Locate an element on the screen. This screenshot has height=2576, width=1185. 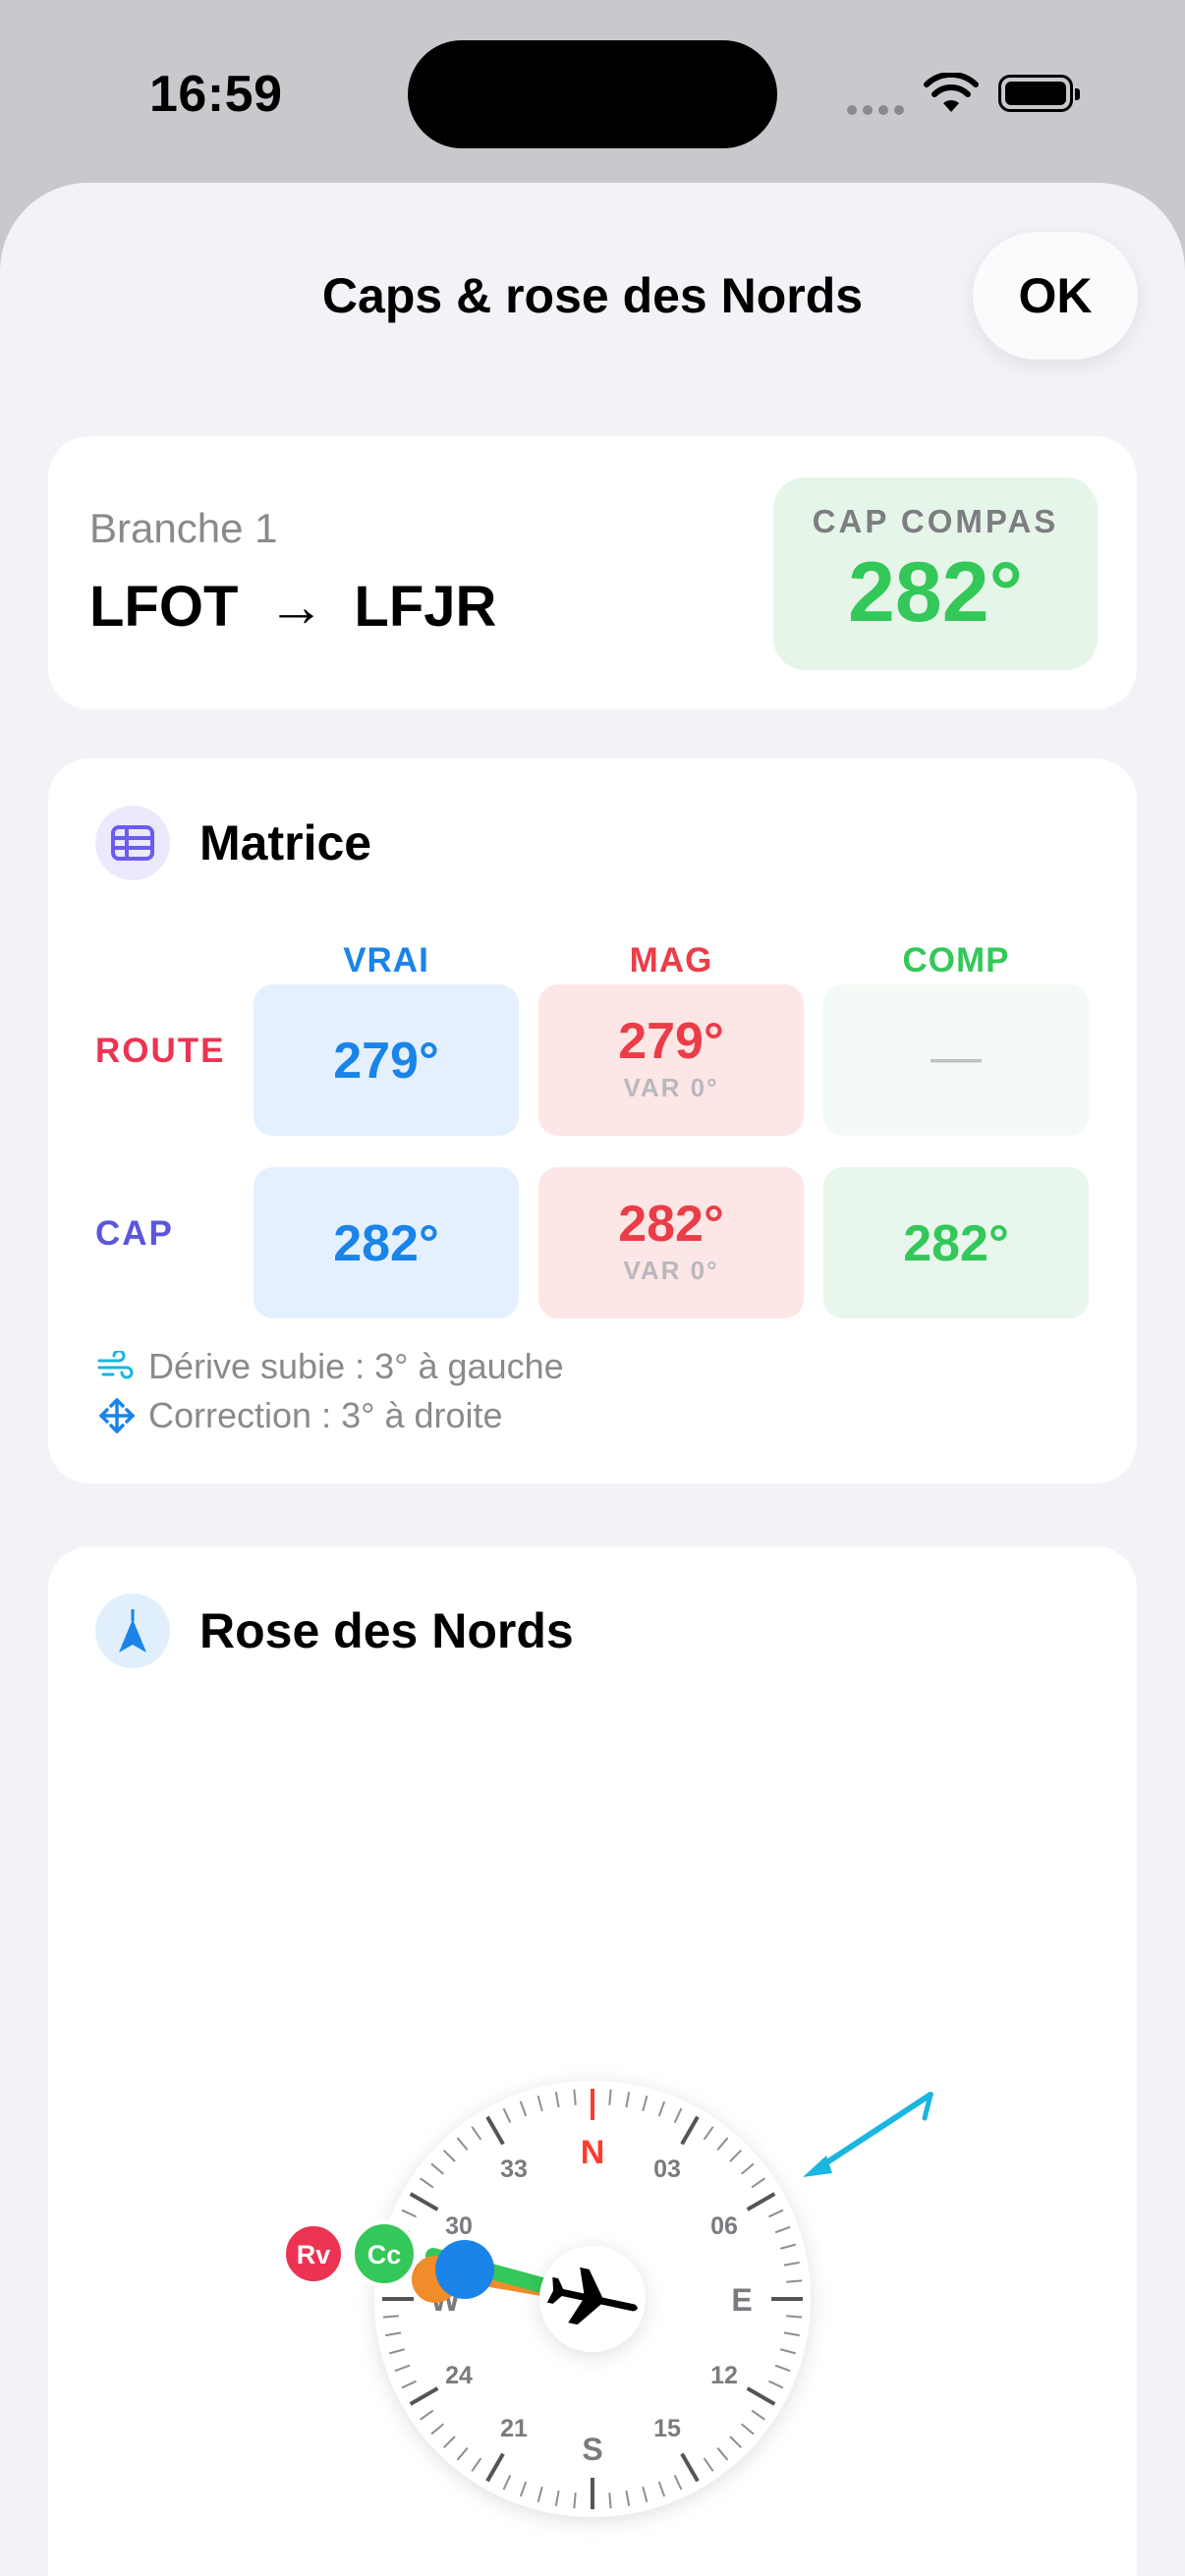
tick-label-30: 30 is located at coordinates (459, 2226).